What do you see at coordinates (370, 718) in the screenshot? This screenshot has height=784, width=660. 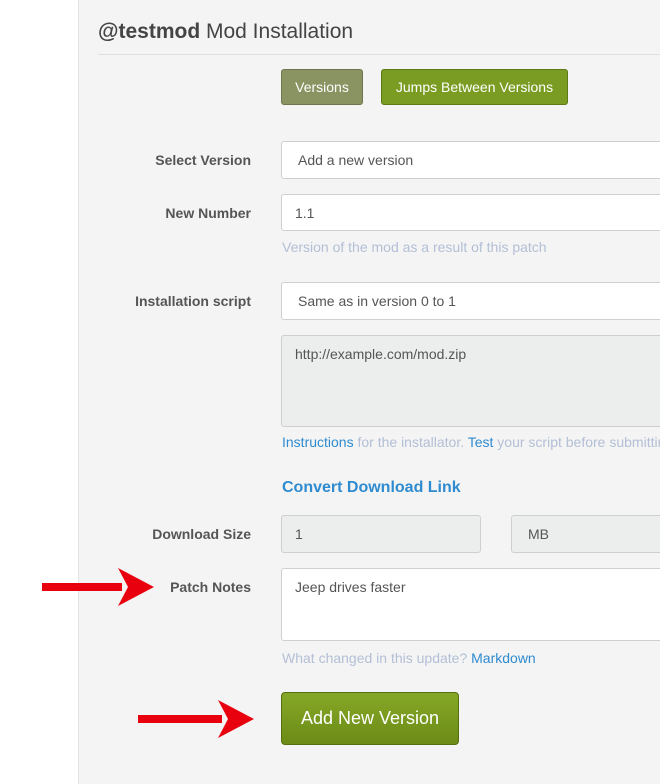 I see `add-new-version-button: Add New Version` at bounding box center [370, 718].